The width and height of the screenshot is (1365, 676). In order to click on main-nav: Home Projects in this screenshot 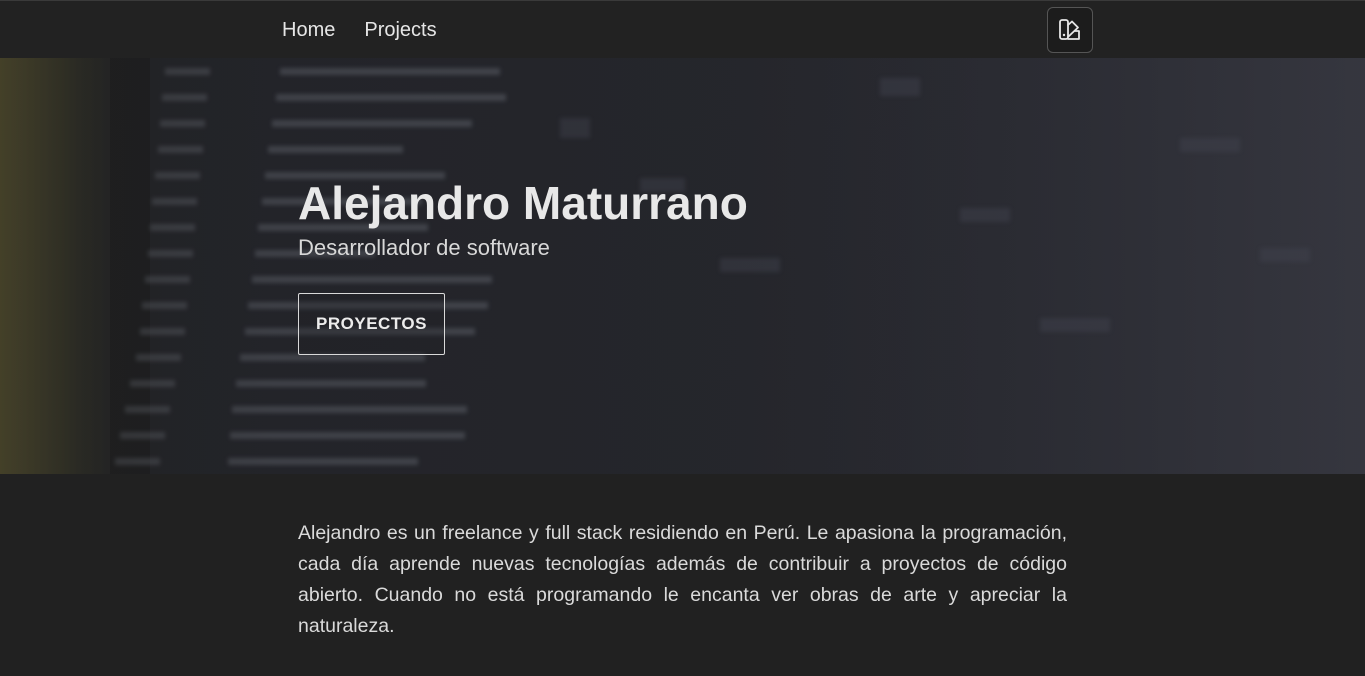, I will do `click(374, 30)`.